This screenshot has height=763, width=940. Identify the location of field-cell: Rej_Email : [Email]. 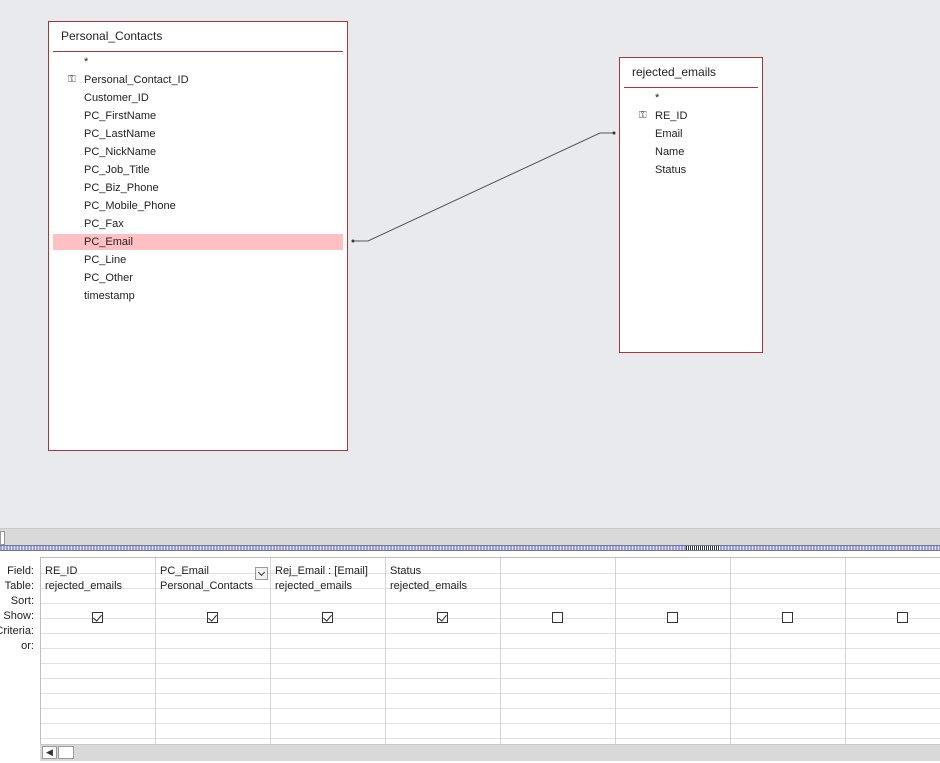
(329, 571).